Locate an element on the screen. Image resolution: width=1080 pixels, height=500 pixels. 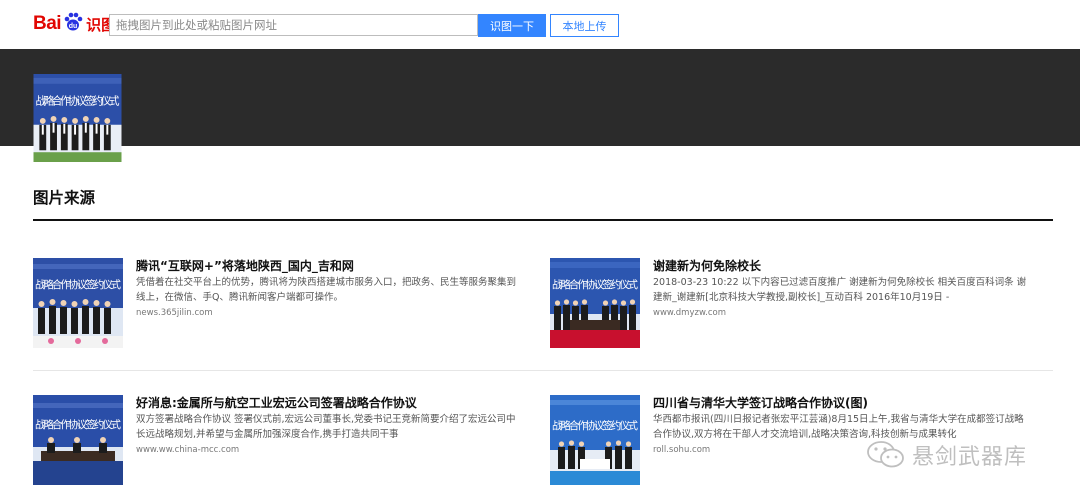
baidu-paw-icon: du is located at coordinates (73, 24).